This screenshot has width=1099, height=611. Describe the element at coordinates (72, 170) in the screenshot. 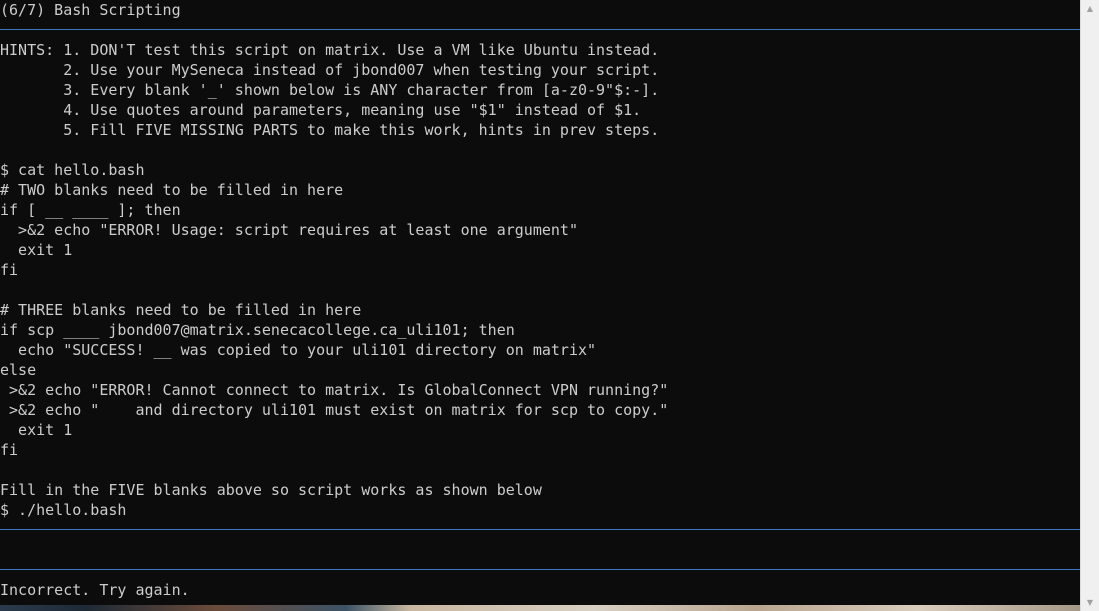

I see `command-line: $ cat hello.bash` at that location.